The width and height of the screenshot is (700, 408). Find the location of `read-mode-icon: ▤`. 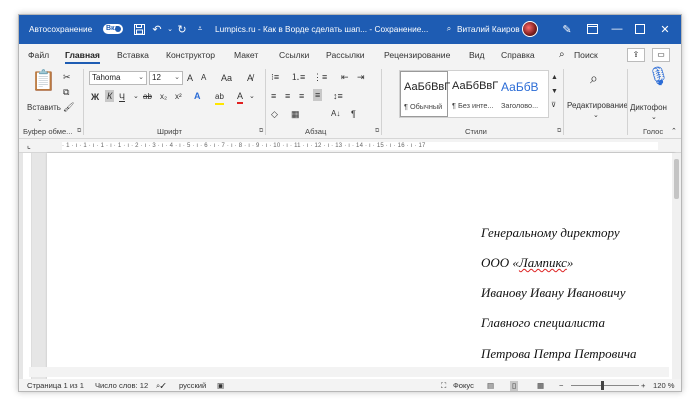

read-mode-icon: ▤ is located at coordinates (490, 386).